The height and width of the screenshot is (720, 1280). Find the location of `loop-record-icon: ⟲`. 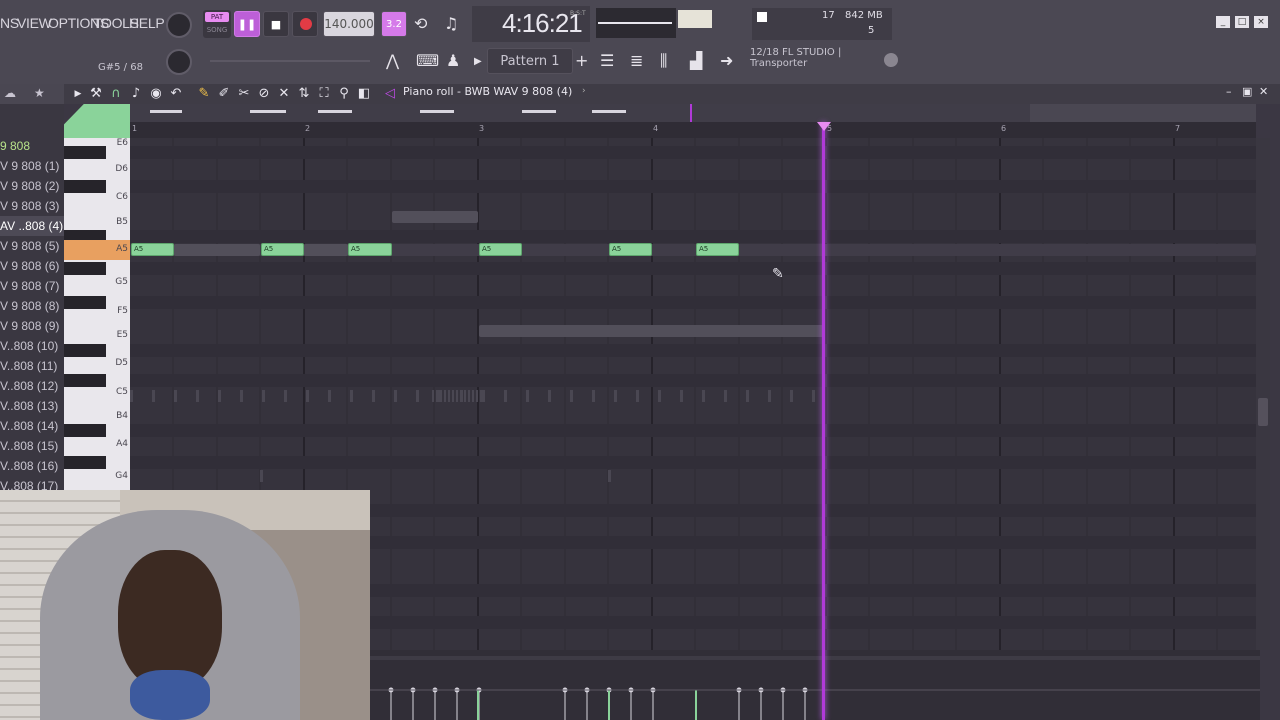

loop-record-icon: ⟲ is located at coordinates (420, 24).